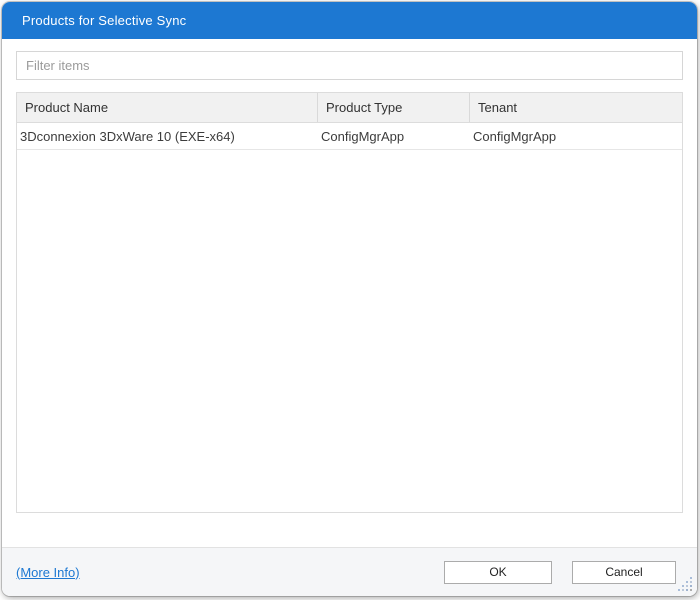 The height and width of the screenshot is (600, 700). I want to click on cell-tenant: ConfigMgrApp, so click(515, 136).